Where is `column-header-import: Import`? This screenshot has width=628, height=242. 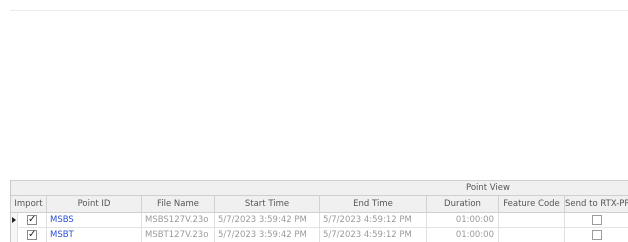
column-header-import: Import is located at coordinates (29, 204).